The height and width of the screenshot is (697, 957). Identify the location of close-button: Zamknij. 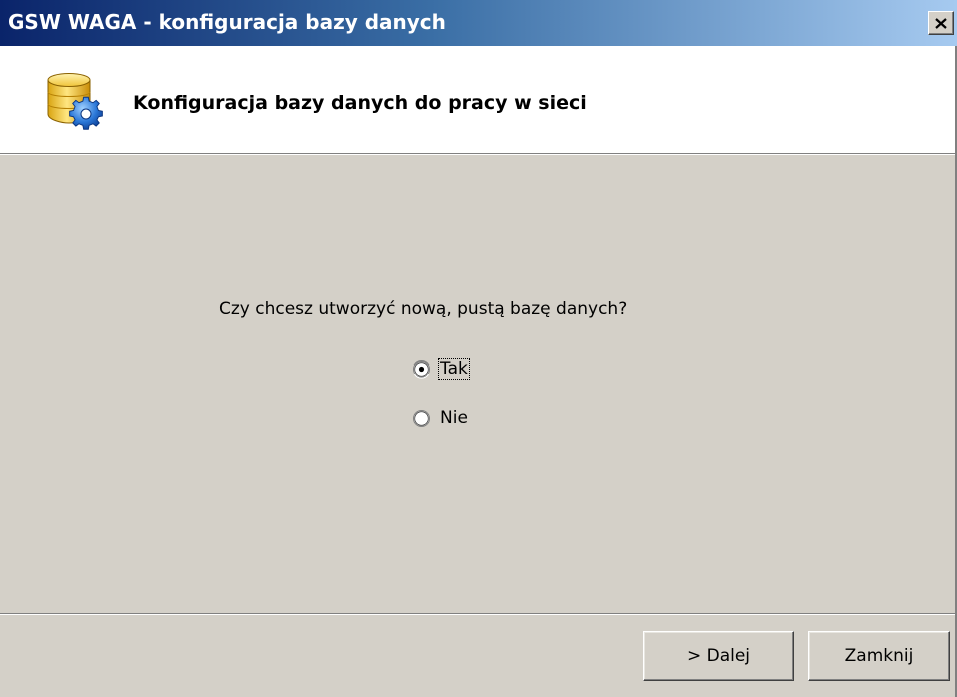
(879, 656).